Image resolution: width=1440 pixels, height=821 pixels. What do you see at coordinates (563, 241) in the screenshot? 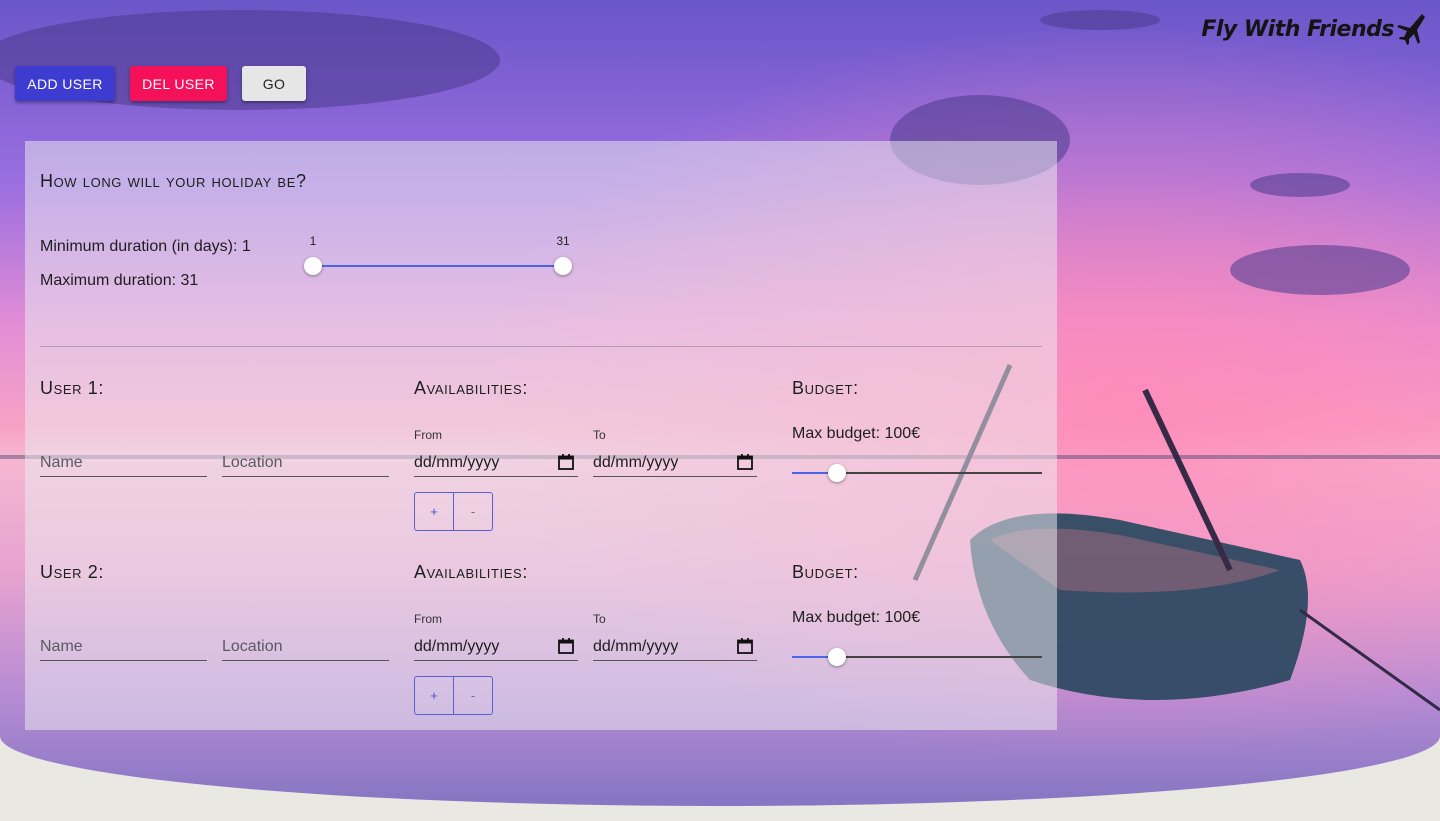
I see `duration-max-value-label: 31` at bounding box center [563, 241].